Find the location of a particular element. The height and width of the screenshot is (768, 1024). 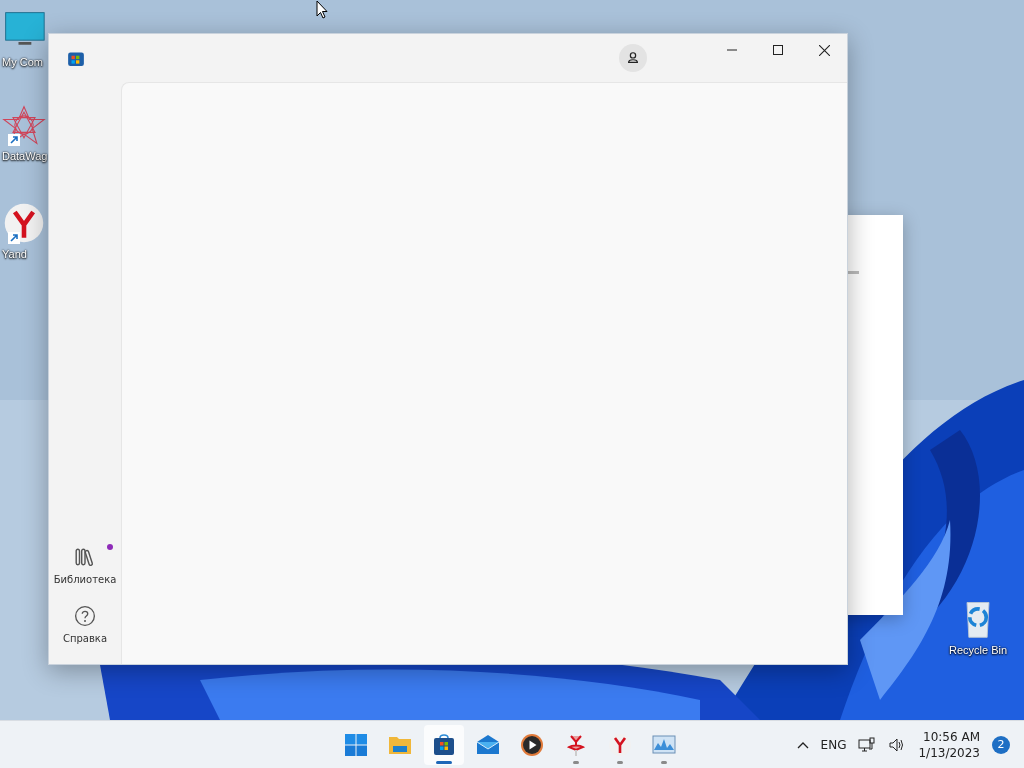

books-icon is located at coordinates (85, 557).